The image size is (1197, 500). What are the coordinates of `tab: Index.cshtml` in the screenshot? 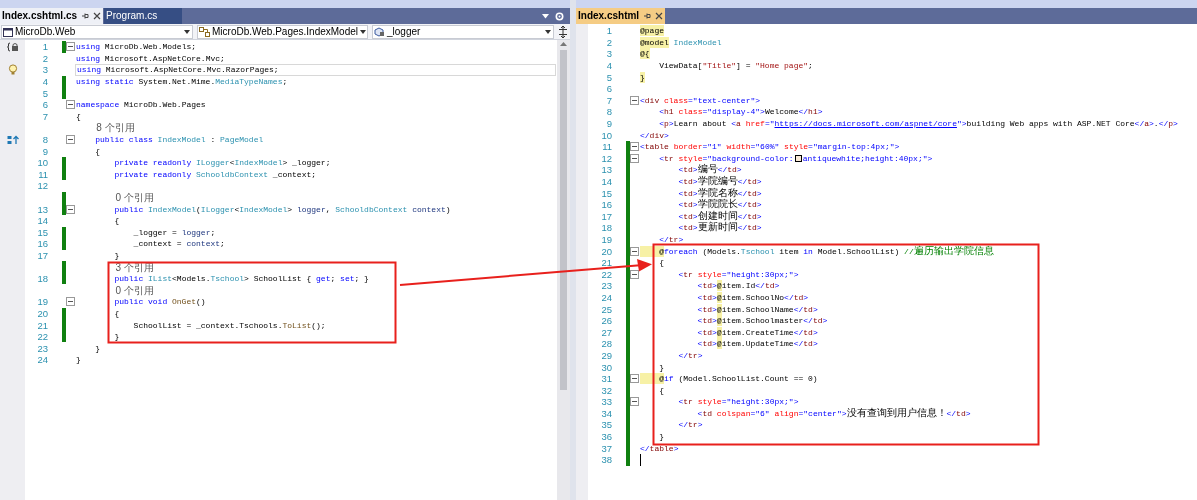 It's located at (621, 16).